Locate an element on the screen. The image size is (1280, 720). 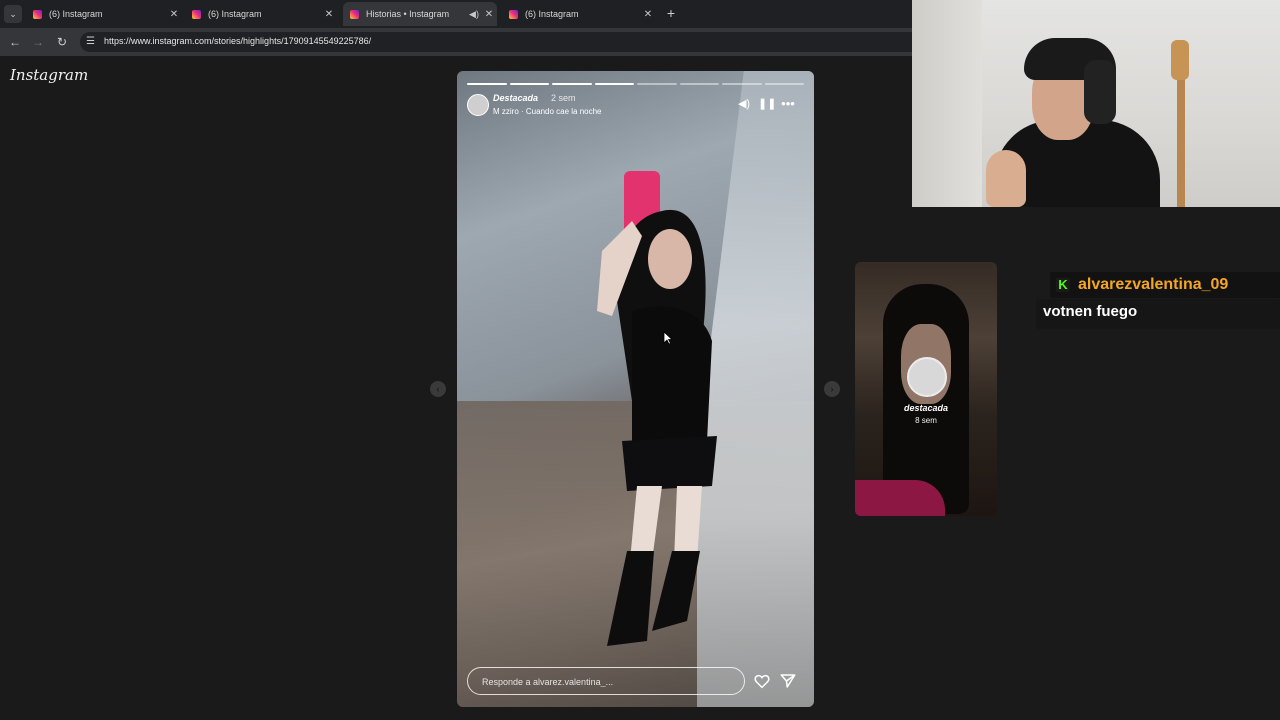
boot-left is located at coordinates (630, 598).